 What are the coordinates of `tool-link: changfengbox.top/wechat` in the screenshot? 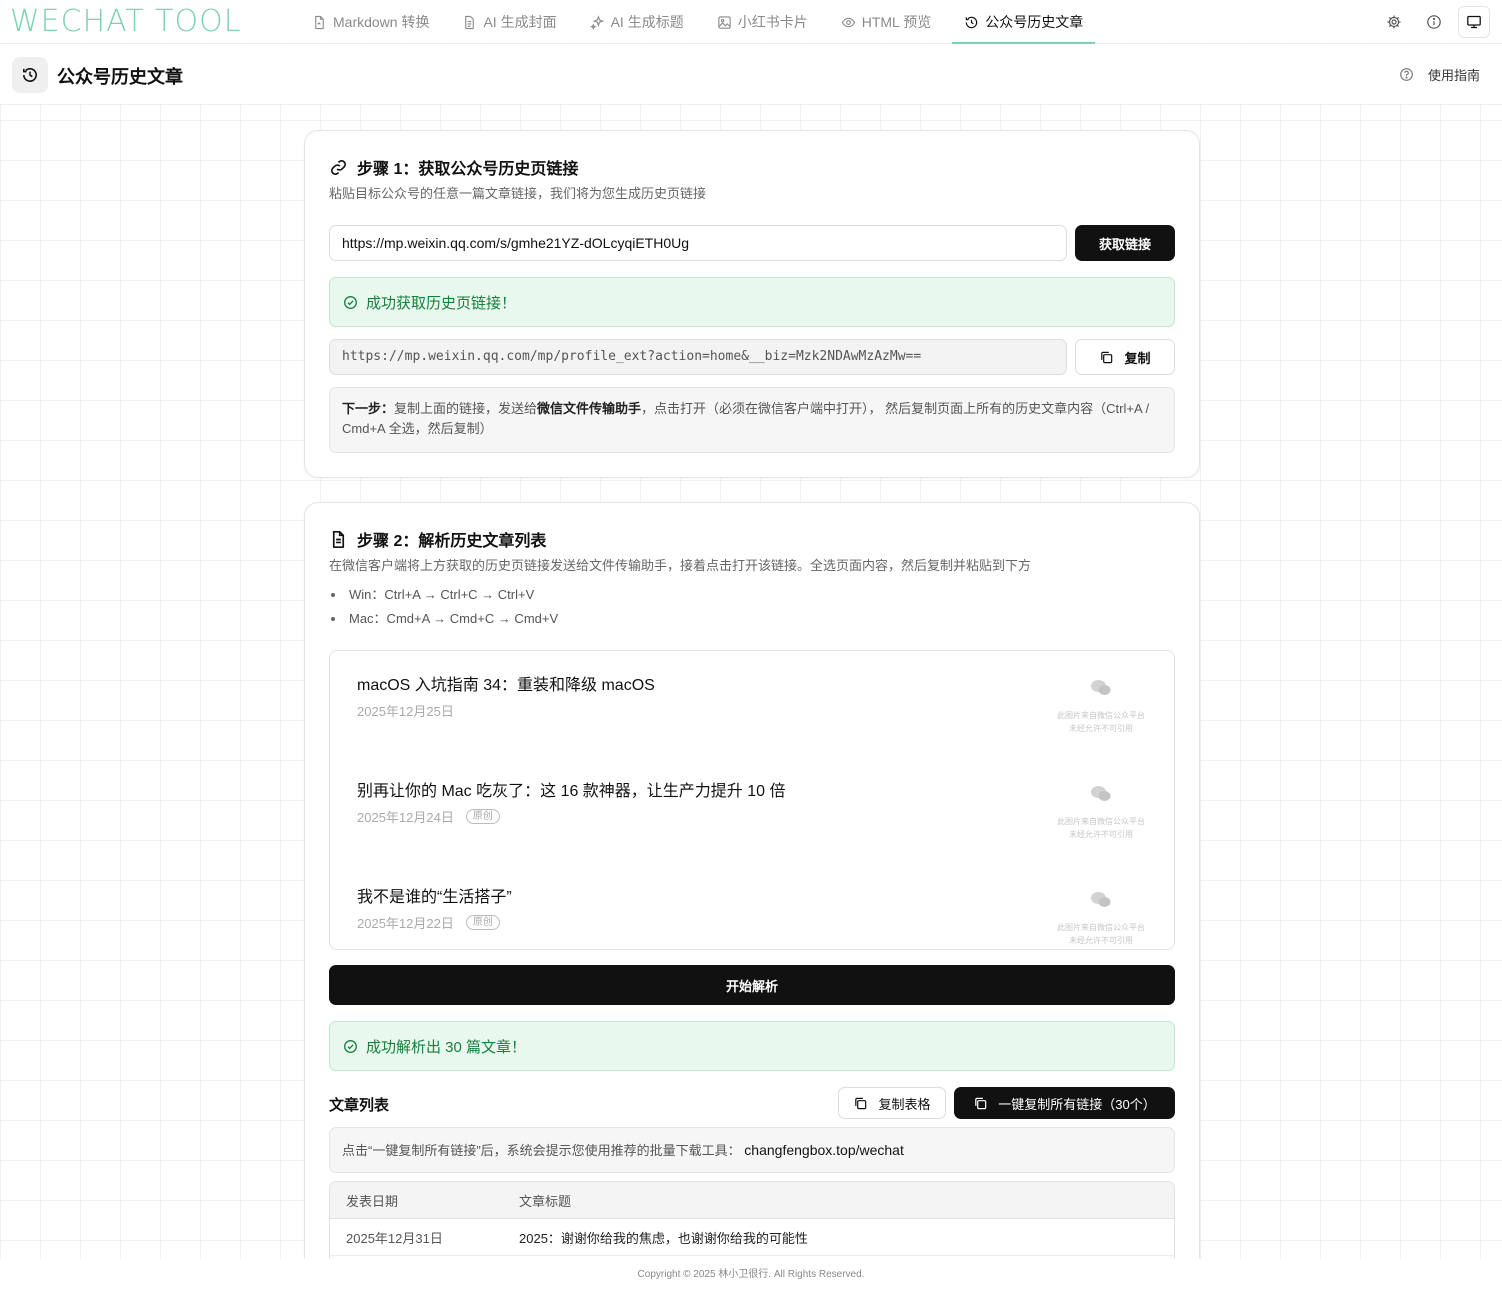 It's located at (824, 1150).